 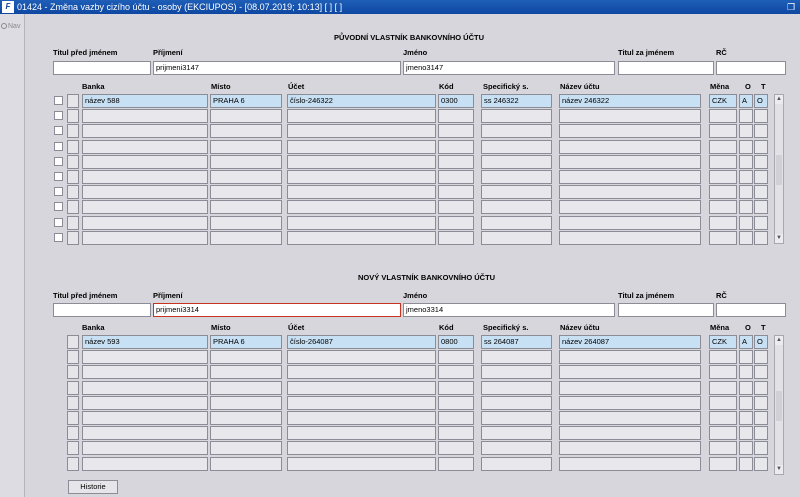 I want to click on cell-mena: CZK, so click(x=723, y=342).